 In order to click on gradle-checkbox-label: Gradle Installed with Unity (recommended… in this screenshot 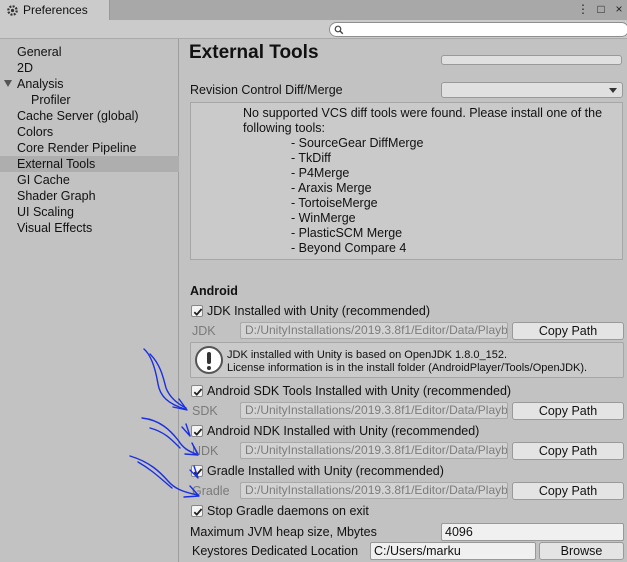, I will do `click(325, 471)`.